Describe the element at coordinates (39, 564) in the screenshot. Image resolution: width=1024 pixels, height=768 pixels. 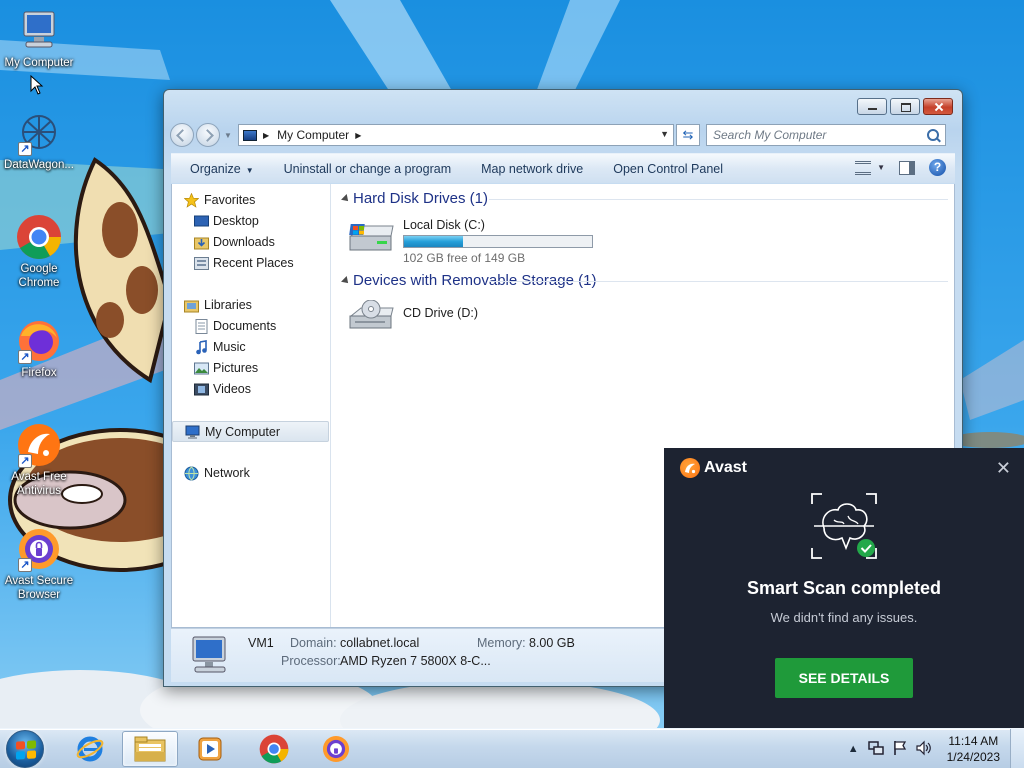
I see `desktop-icon-avast-secure-browser: ↗ Avast Secure Browser` at that location.